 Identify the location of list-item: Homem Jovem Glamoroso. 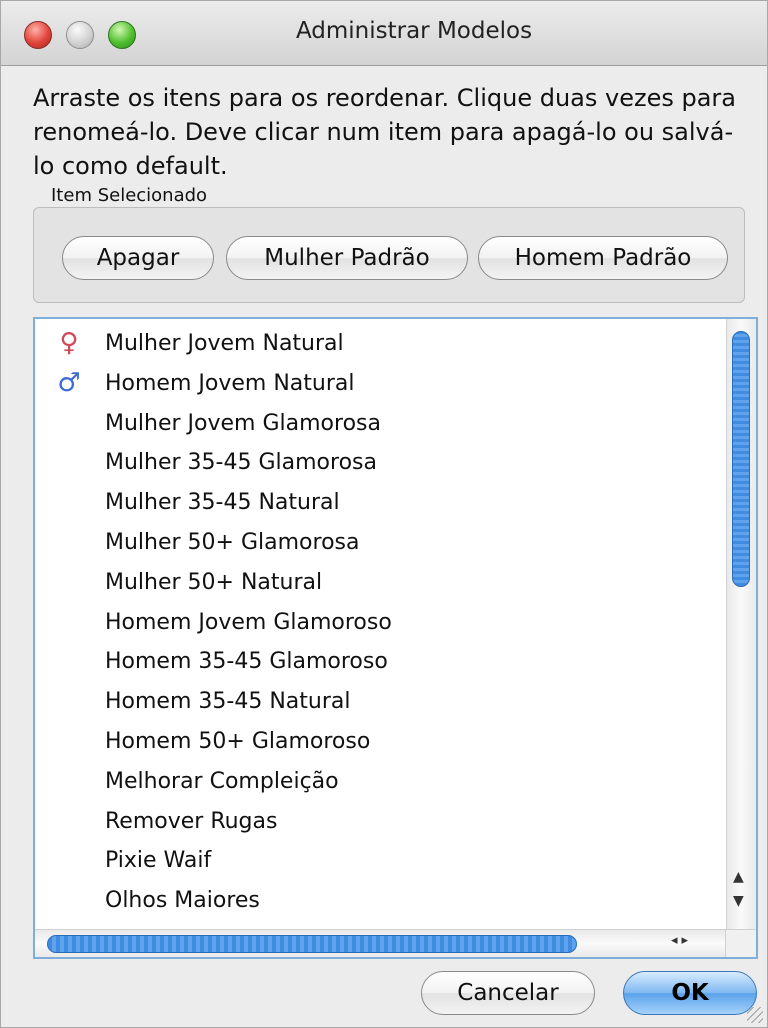
(380, 623).